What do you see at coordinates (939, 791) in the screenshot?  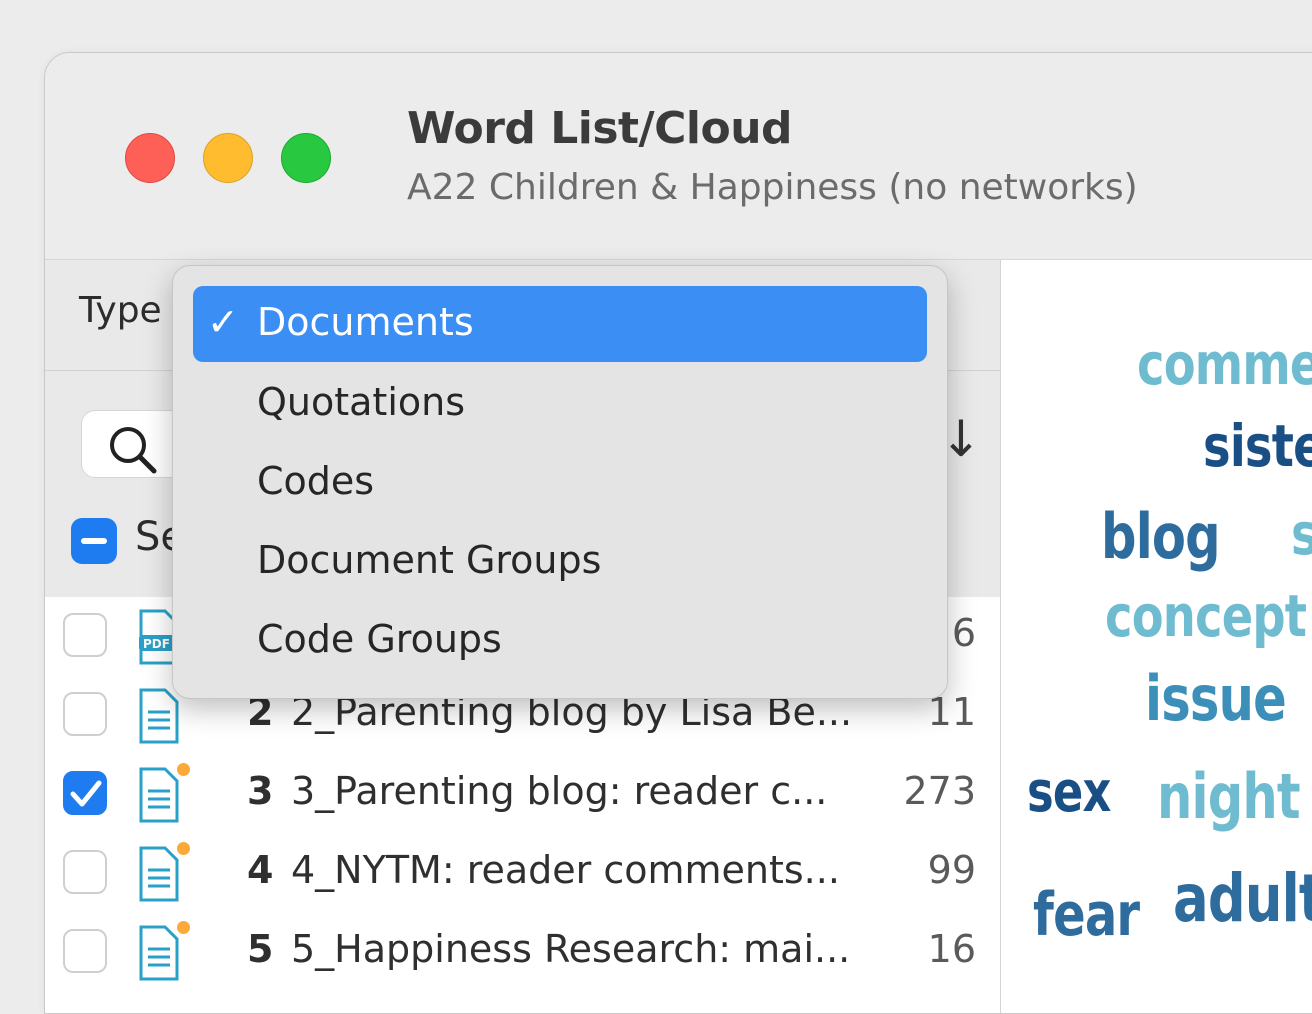 I see `quotation-count: 273` at bounding box center [939, 791].